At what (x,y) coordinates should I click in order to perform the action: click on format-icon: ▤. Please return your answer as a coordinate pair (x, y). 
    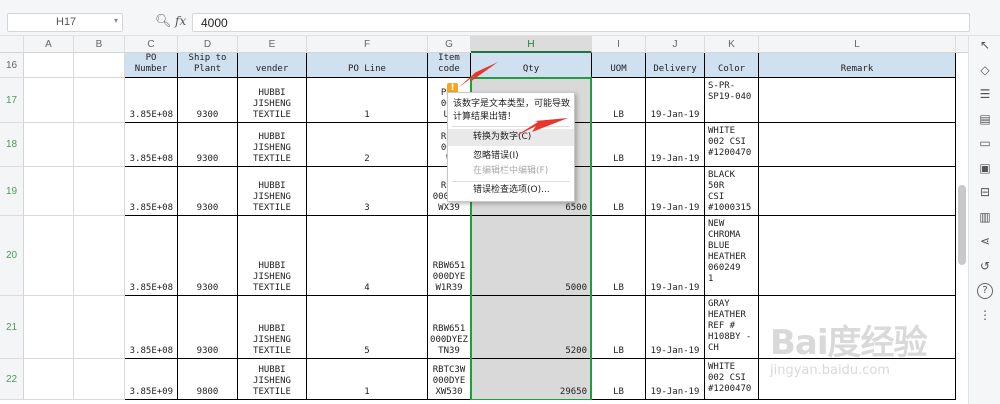
    Looking at the image, I should click on (985, 120).